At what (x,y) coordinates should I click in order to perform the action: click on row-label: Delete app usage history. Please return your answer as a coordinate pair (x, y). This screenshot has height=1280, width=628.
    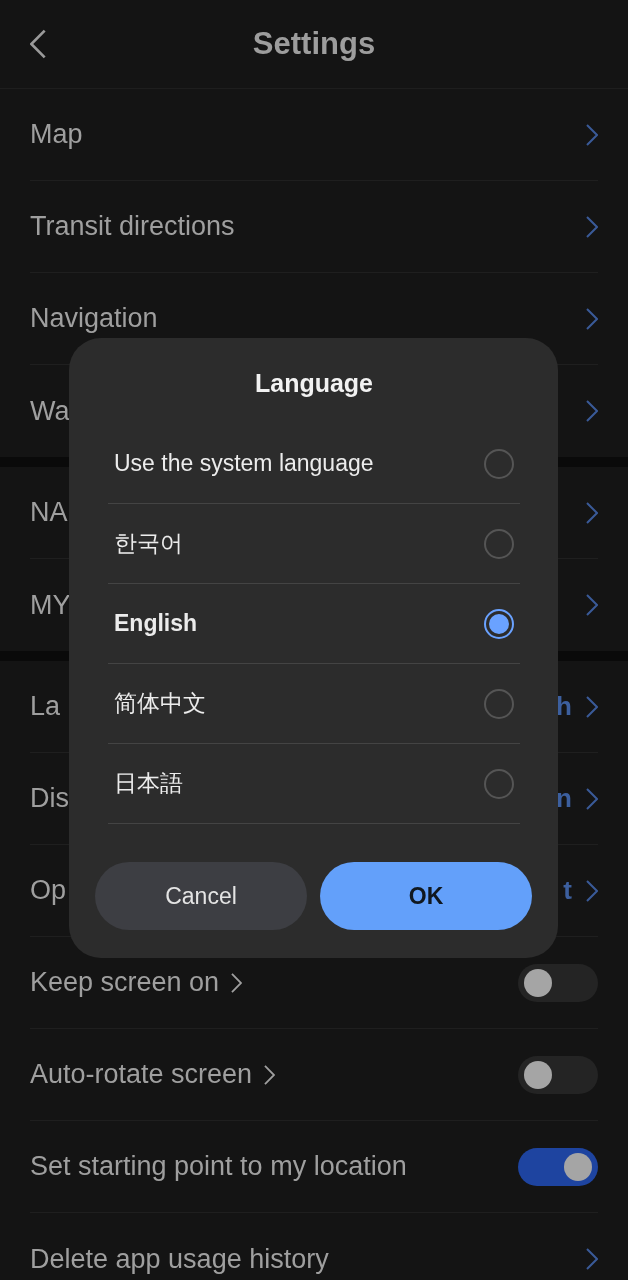
    Looking at the image, I should click on (179, 1259).